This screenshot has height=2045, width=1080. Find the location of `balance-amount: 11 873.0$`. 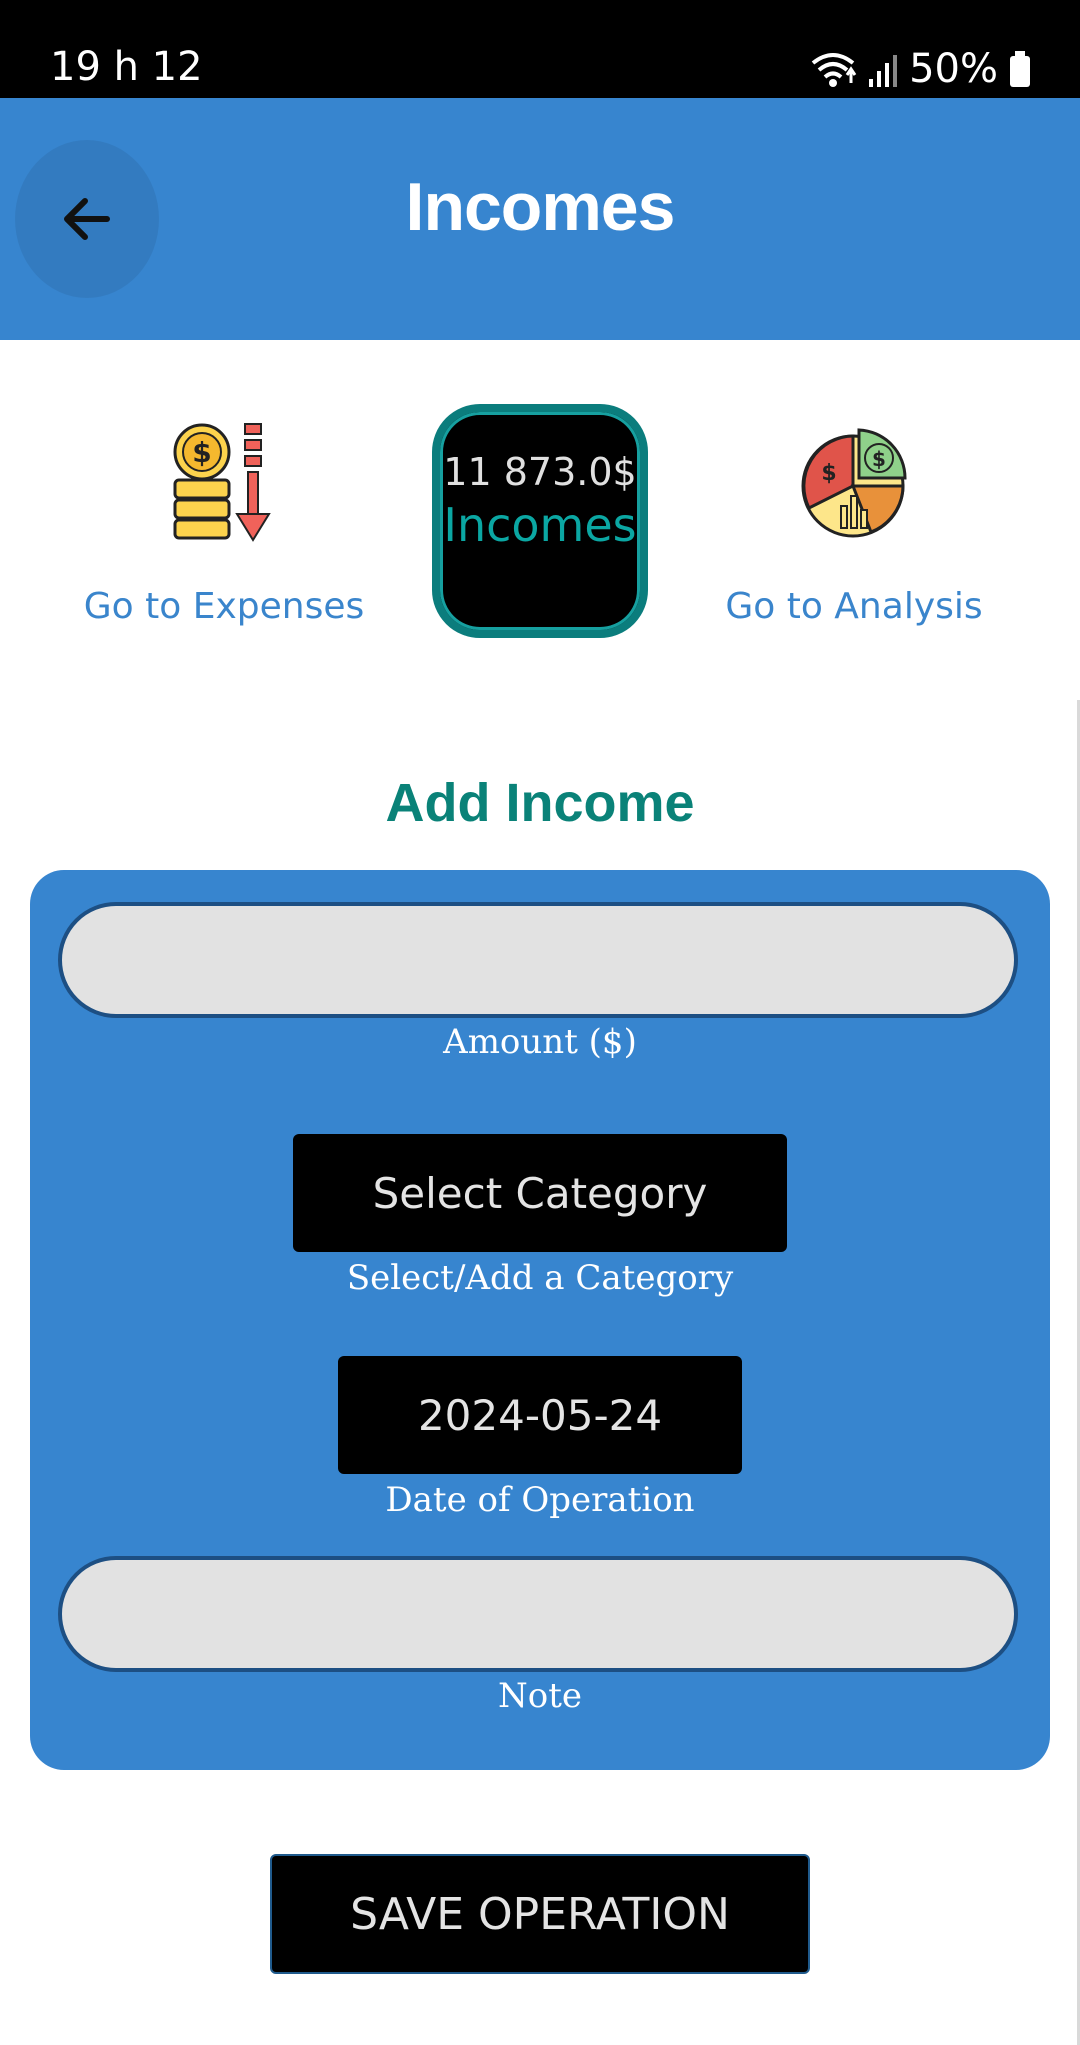

balance-amount: 11 873.0$ is located at coordinates (540, 472).